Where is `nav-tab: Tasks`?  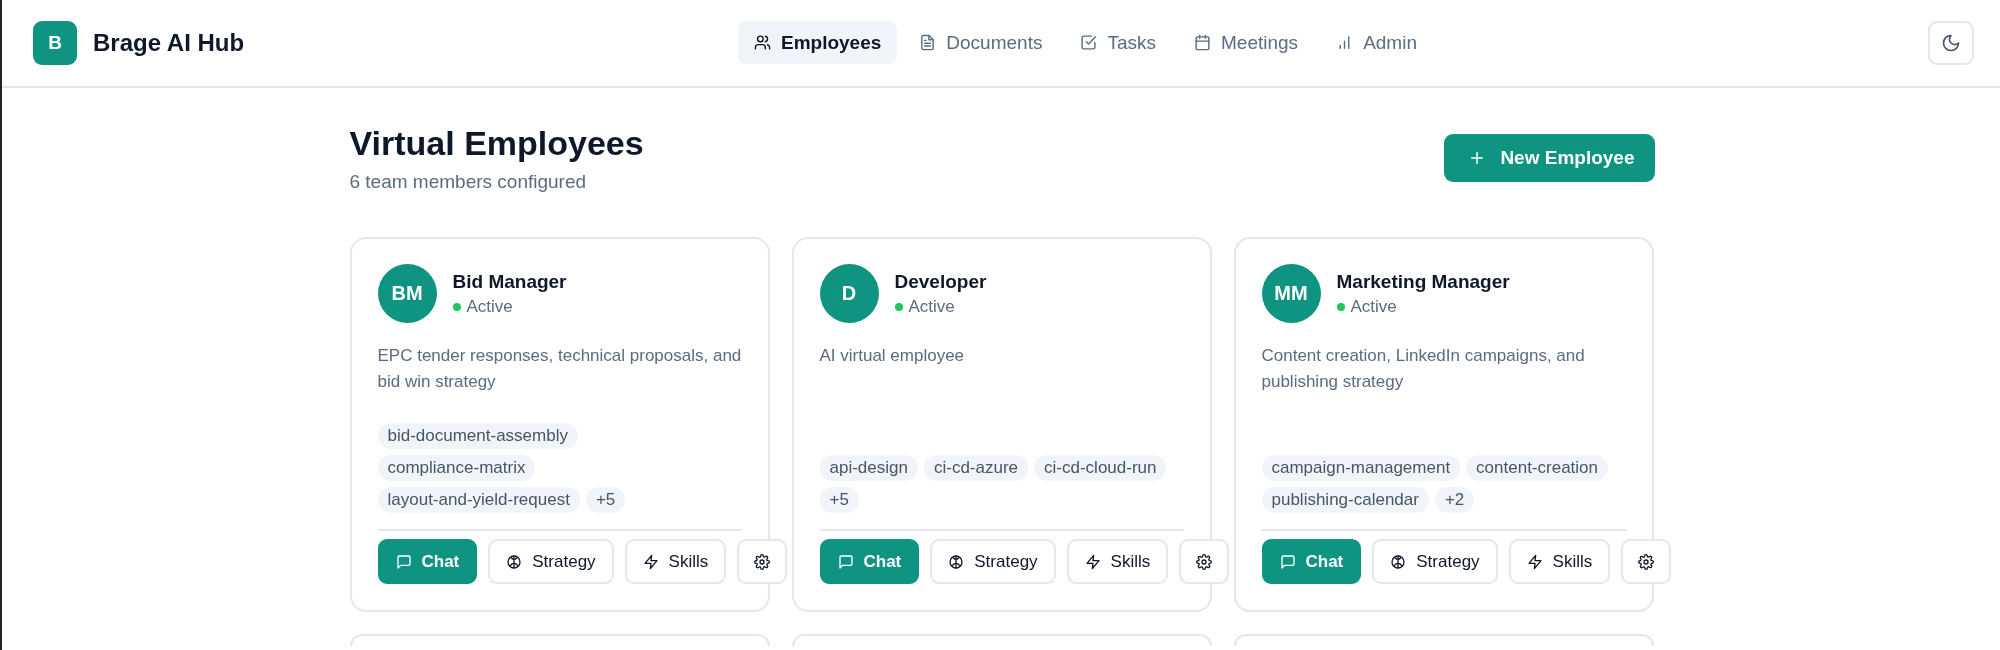
nav-tab: Tasks is located at coordinates (1118, 42).